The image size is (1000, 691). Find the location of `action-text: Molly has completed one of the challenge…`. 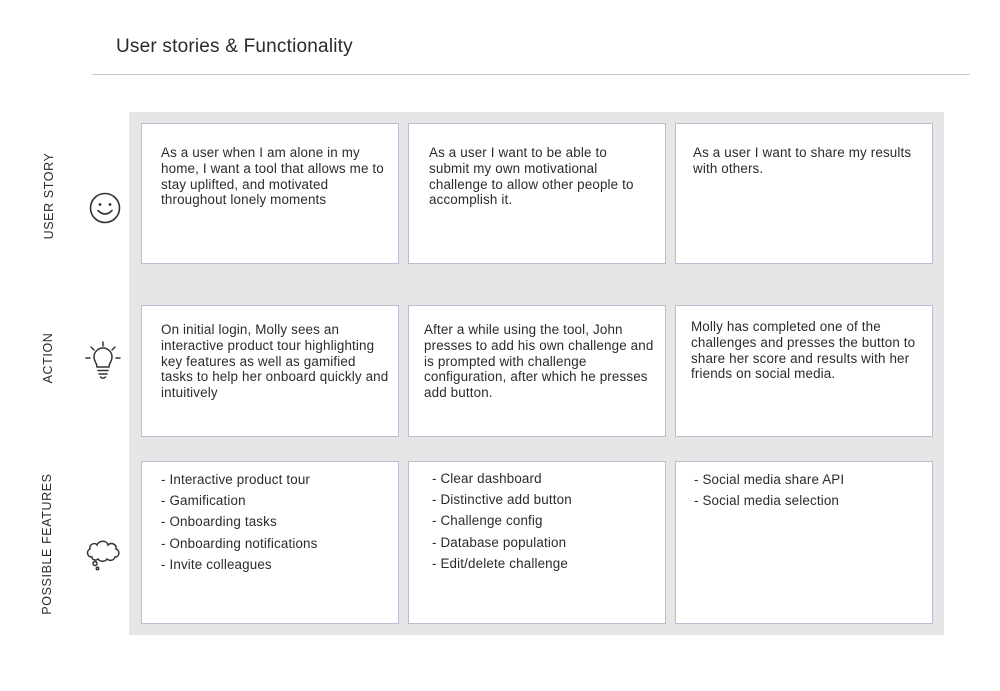

action-text: Molly has completed one of the challenge… is located at coordinates (803, 350).